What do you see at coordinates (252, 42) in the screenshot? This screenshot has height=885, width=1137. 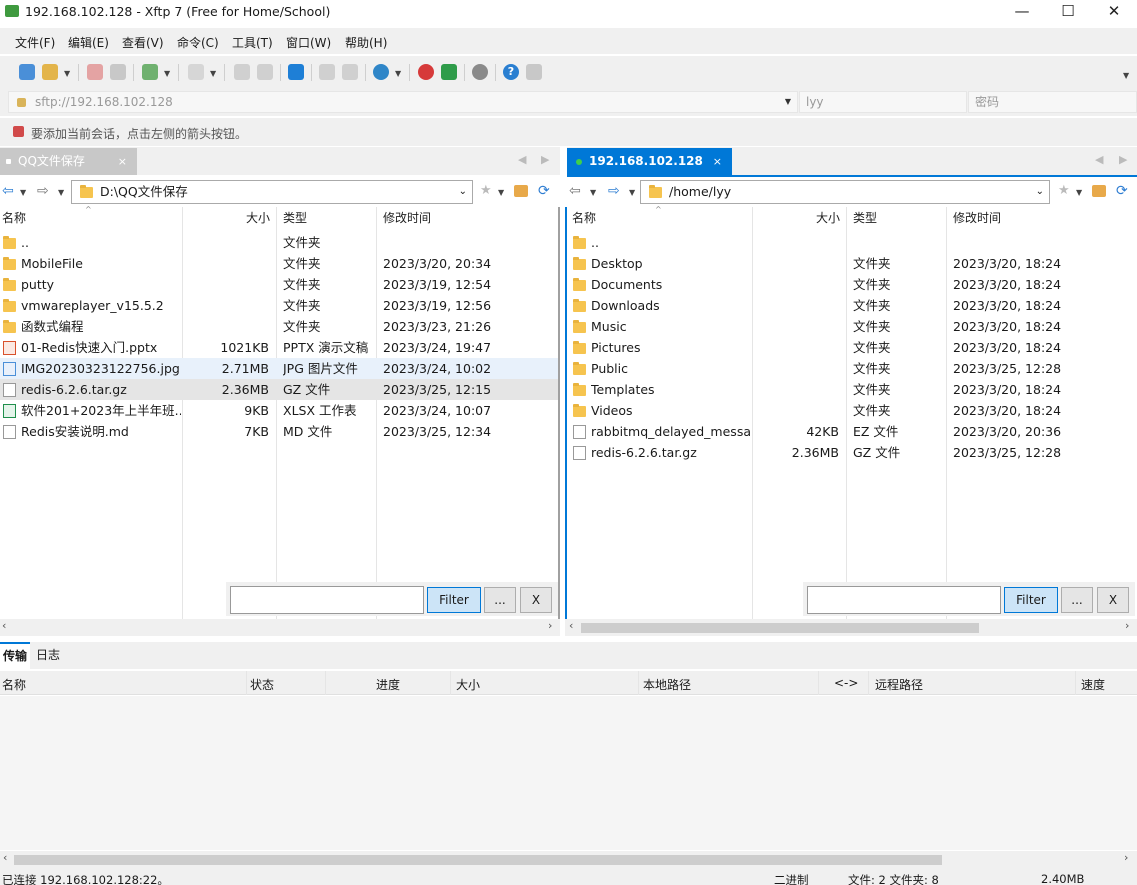 I see `menu-tools: 工具(T)` at bounding box center [252, 42].